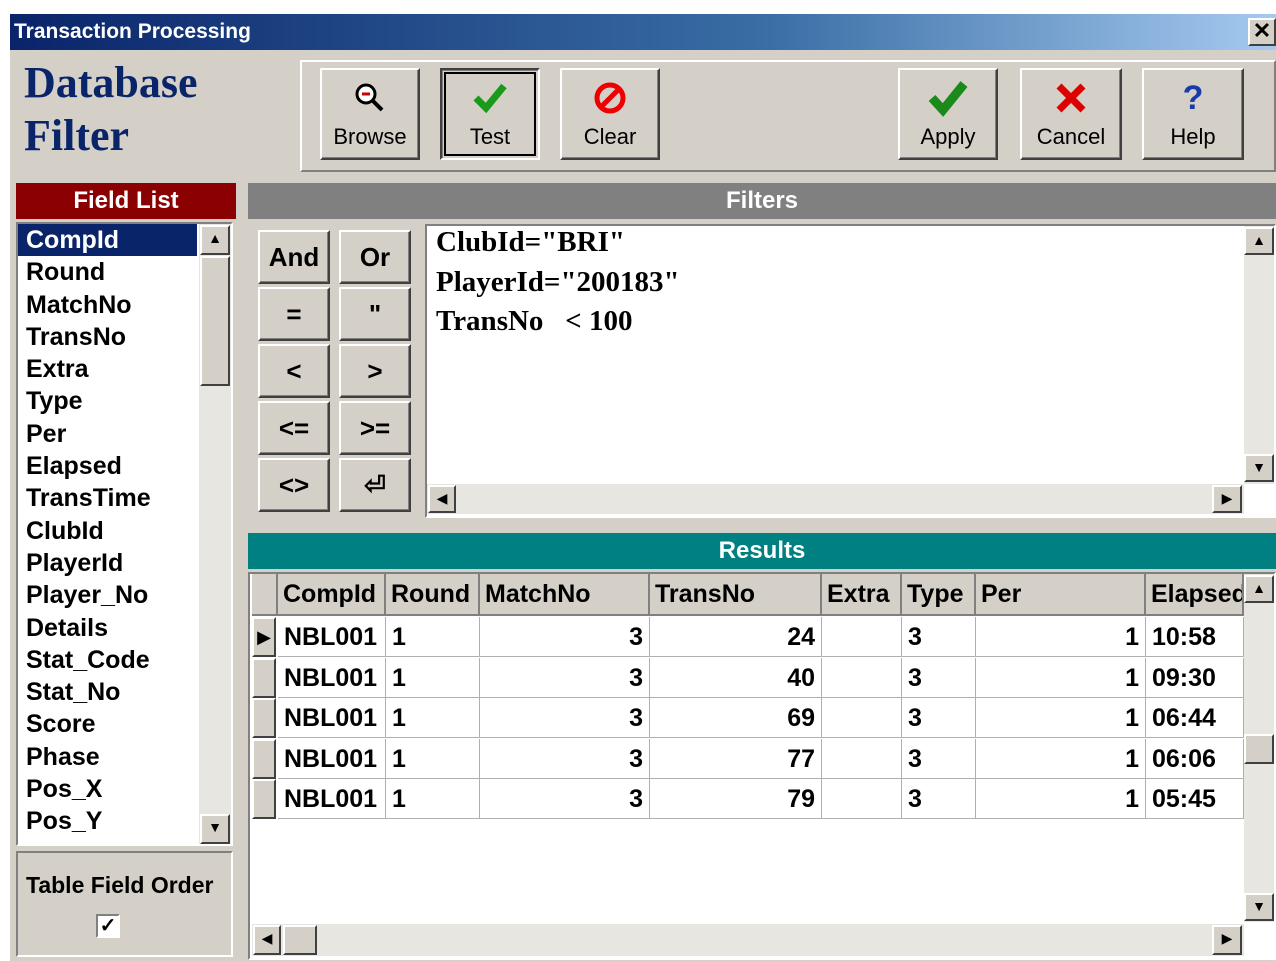 The height and width of the screenshot is (961, 1276). Describe the element at coordinates (862, 595) in the screenshot. I see `column-header: Extra` at that location.